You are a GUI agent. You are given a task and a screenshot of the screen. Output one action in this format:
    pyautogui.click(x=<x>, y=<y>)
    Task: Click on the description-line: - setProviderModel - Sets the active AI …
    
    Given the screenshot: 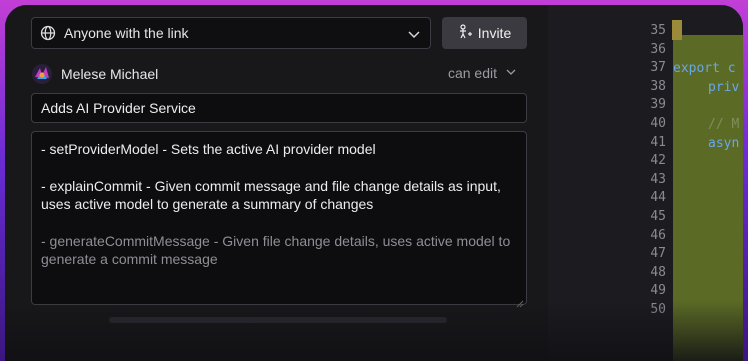 What is the action you would take?
    pyautogui.click(x=208, y=149)
    